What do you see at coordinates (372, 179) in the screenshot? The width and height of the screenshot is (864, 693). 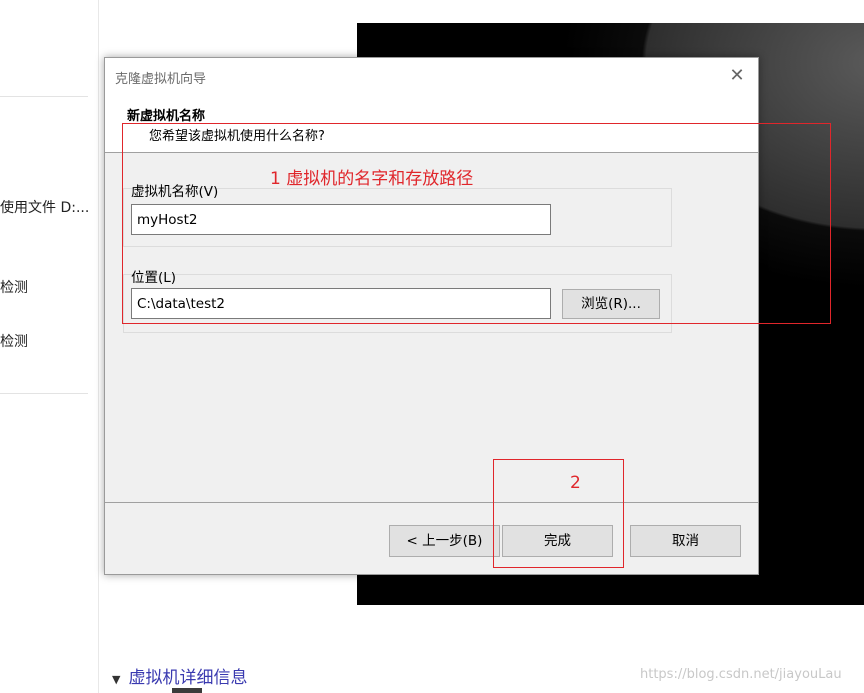 I see `annotation-label-1: 1 虚拟机的名字和存放路径` at bounding box center [372, 179].